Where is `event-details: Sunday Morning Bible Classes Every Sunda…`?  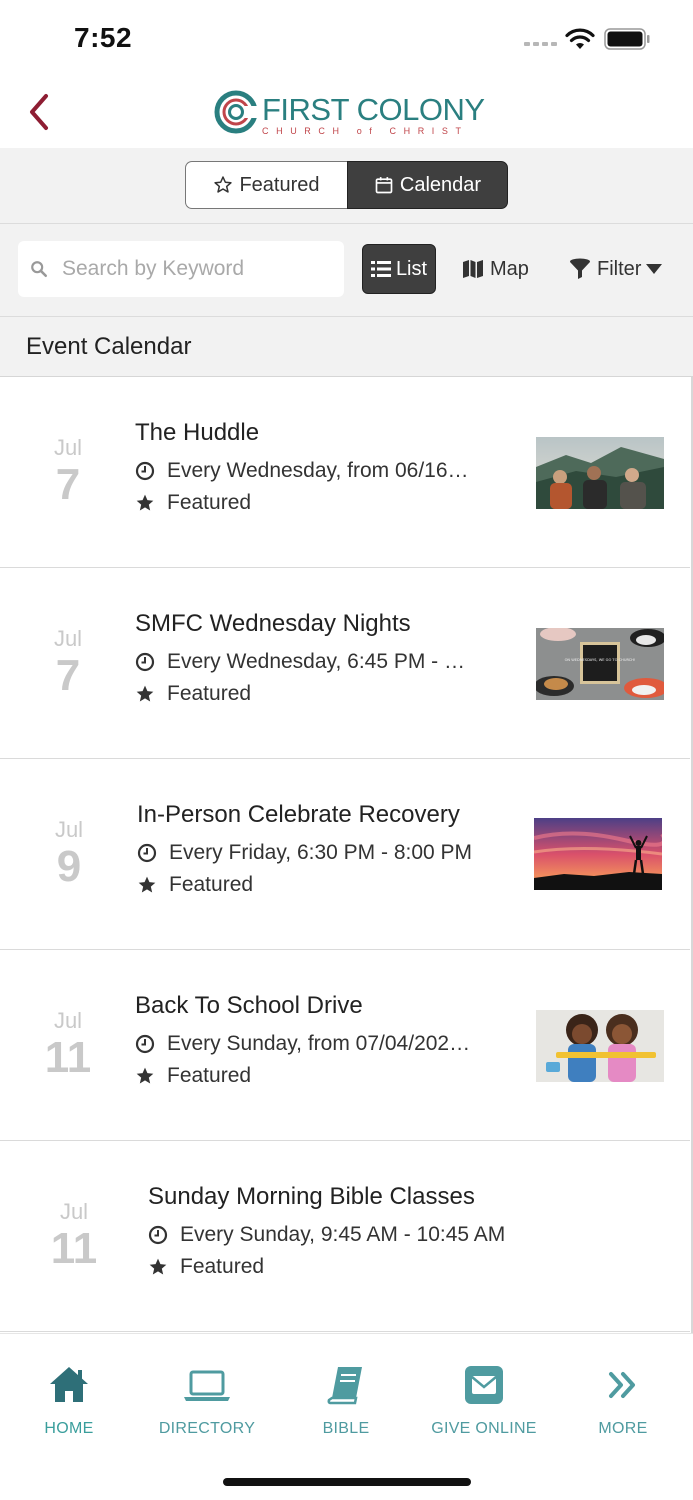
event-details: Sunday Morning Bible Classes Every Sunda… is located at coordinates (326, 1231).